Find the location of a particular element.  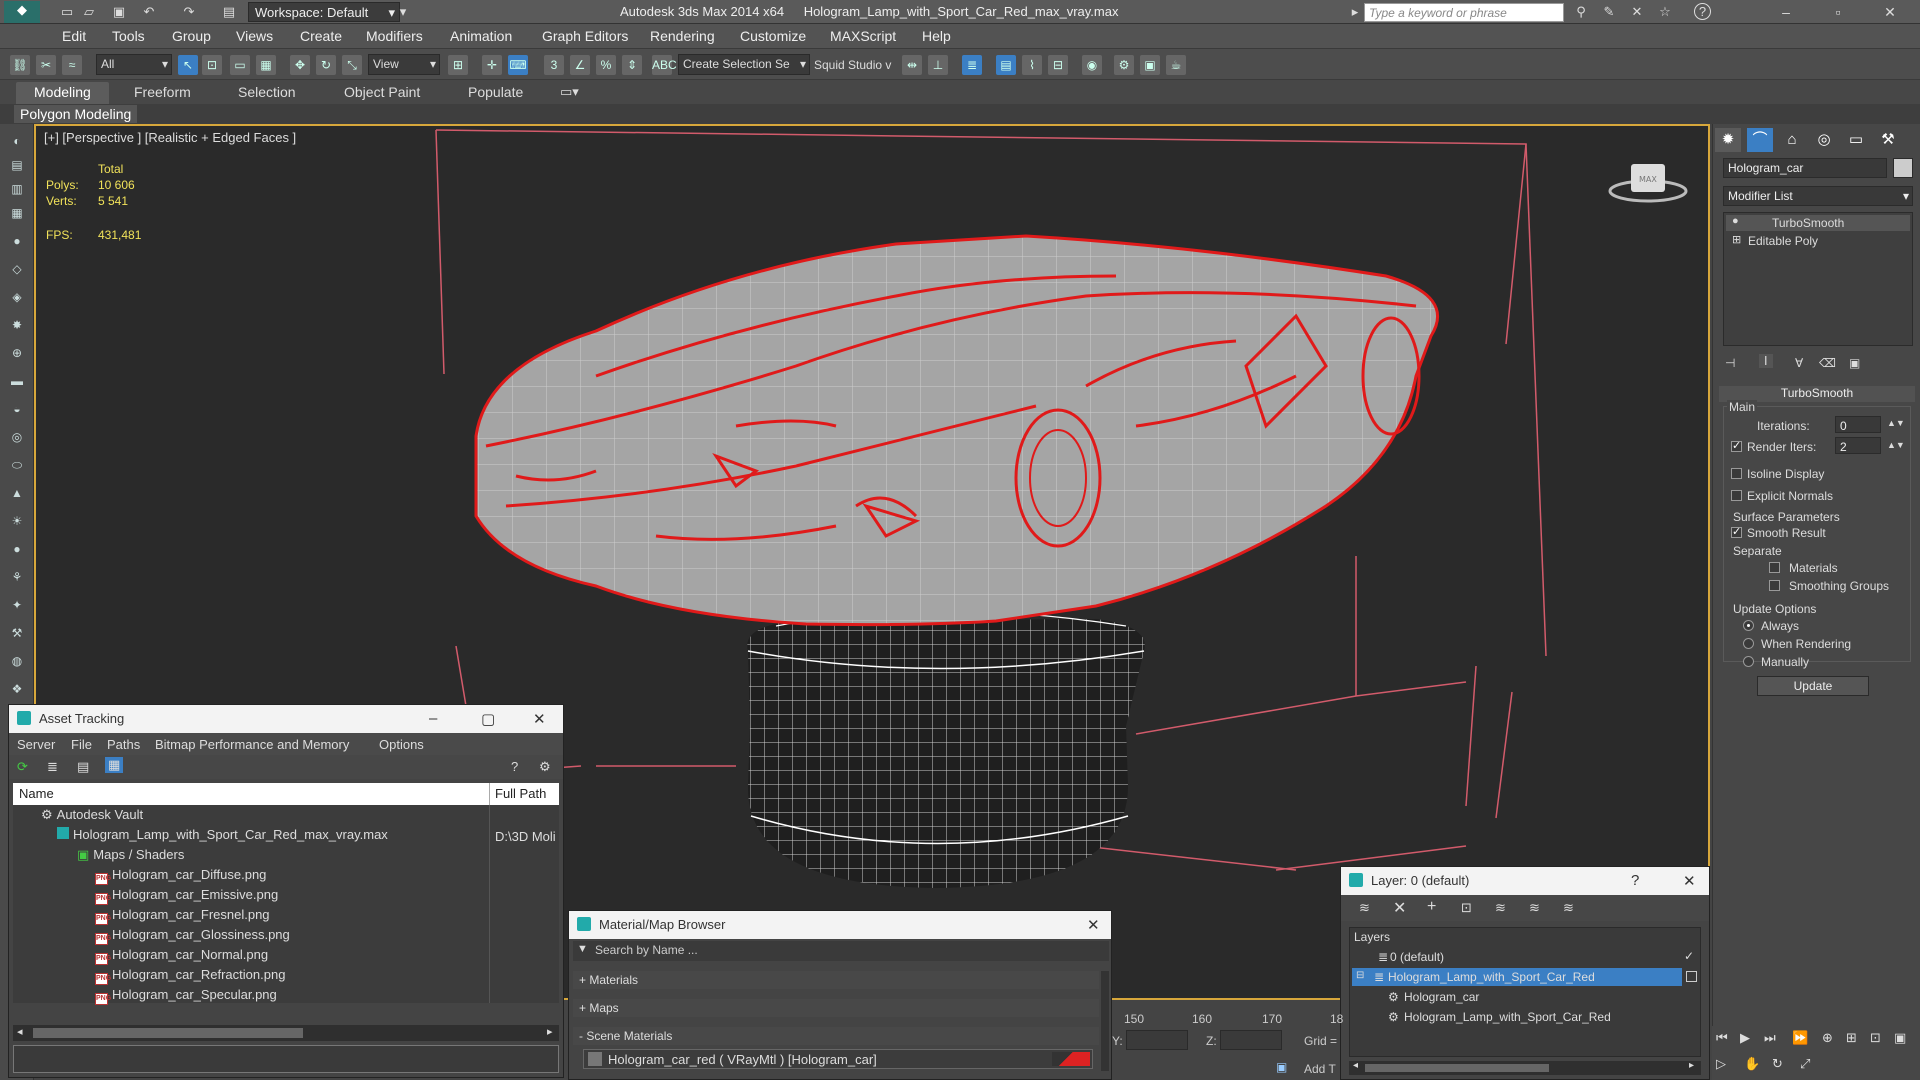

thumbnail-view-icon: ▤ is located at coordinates (83, 767).